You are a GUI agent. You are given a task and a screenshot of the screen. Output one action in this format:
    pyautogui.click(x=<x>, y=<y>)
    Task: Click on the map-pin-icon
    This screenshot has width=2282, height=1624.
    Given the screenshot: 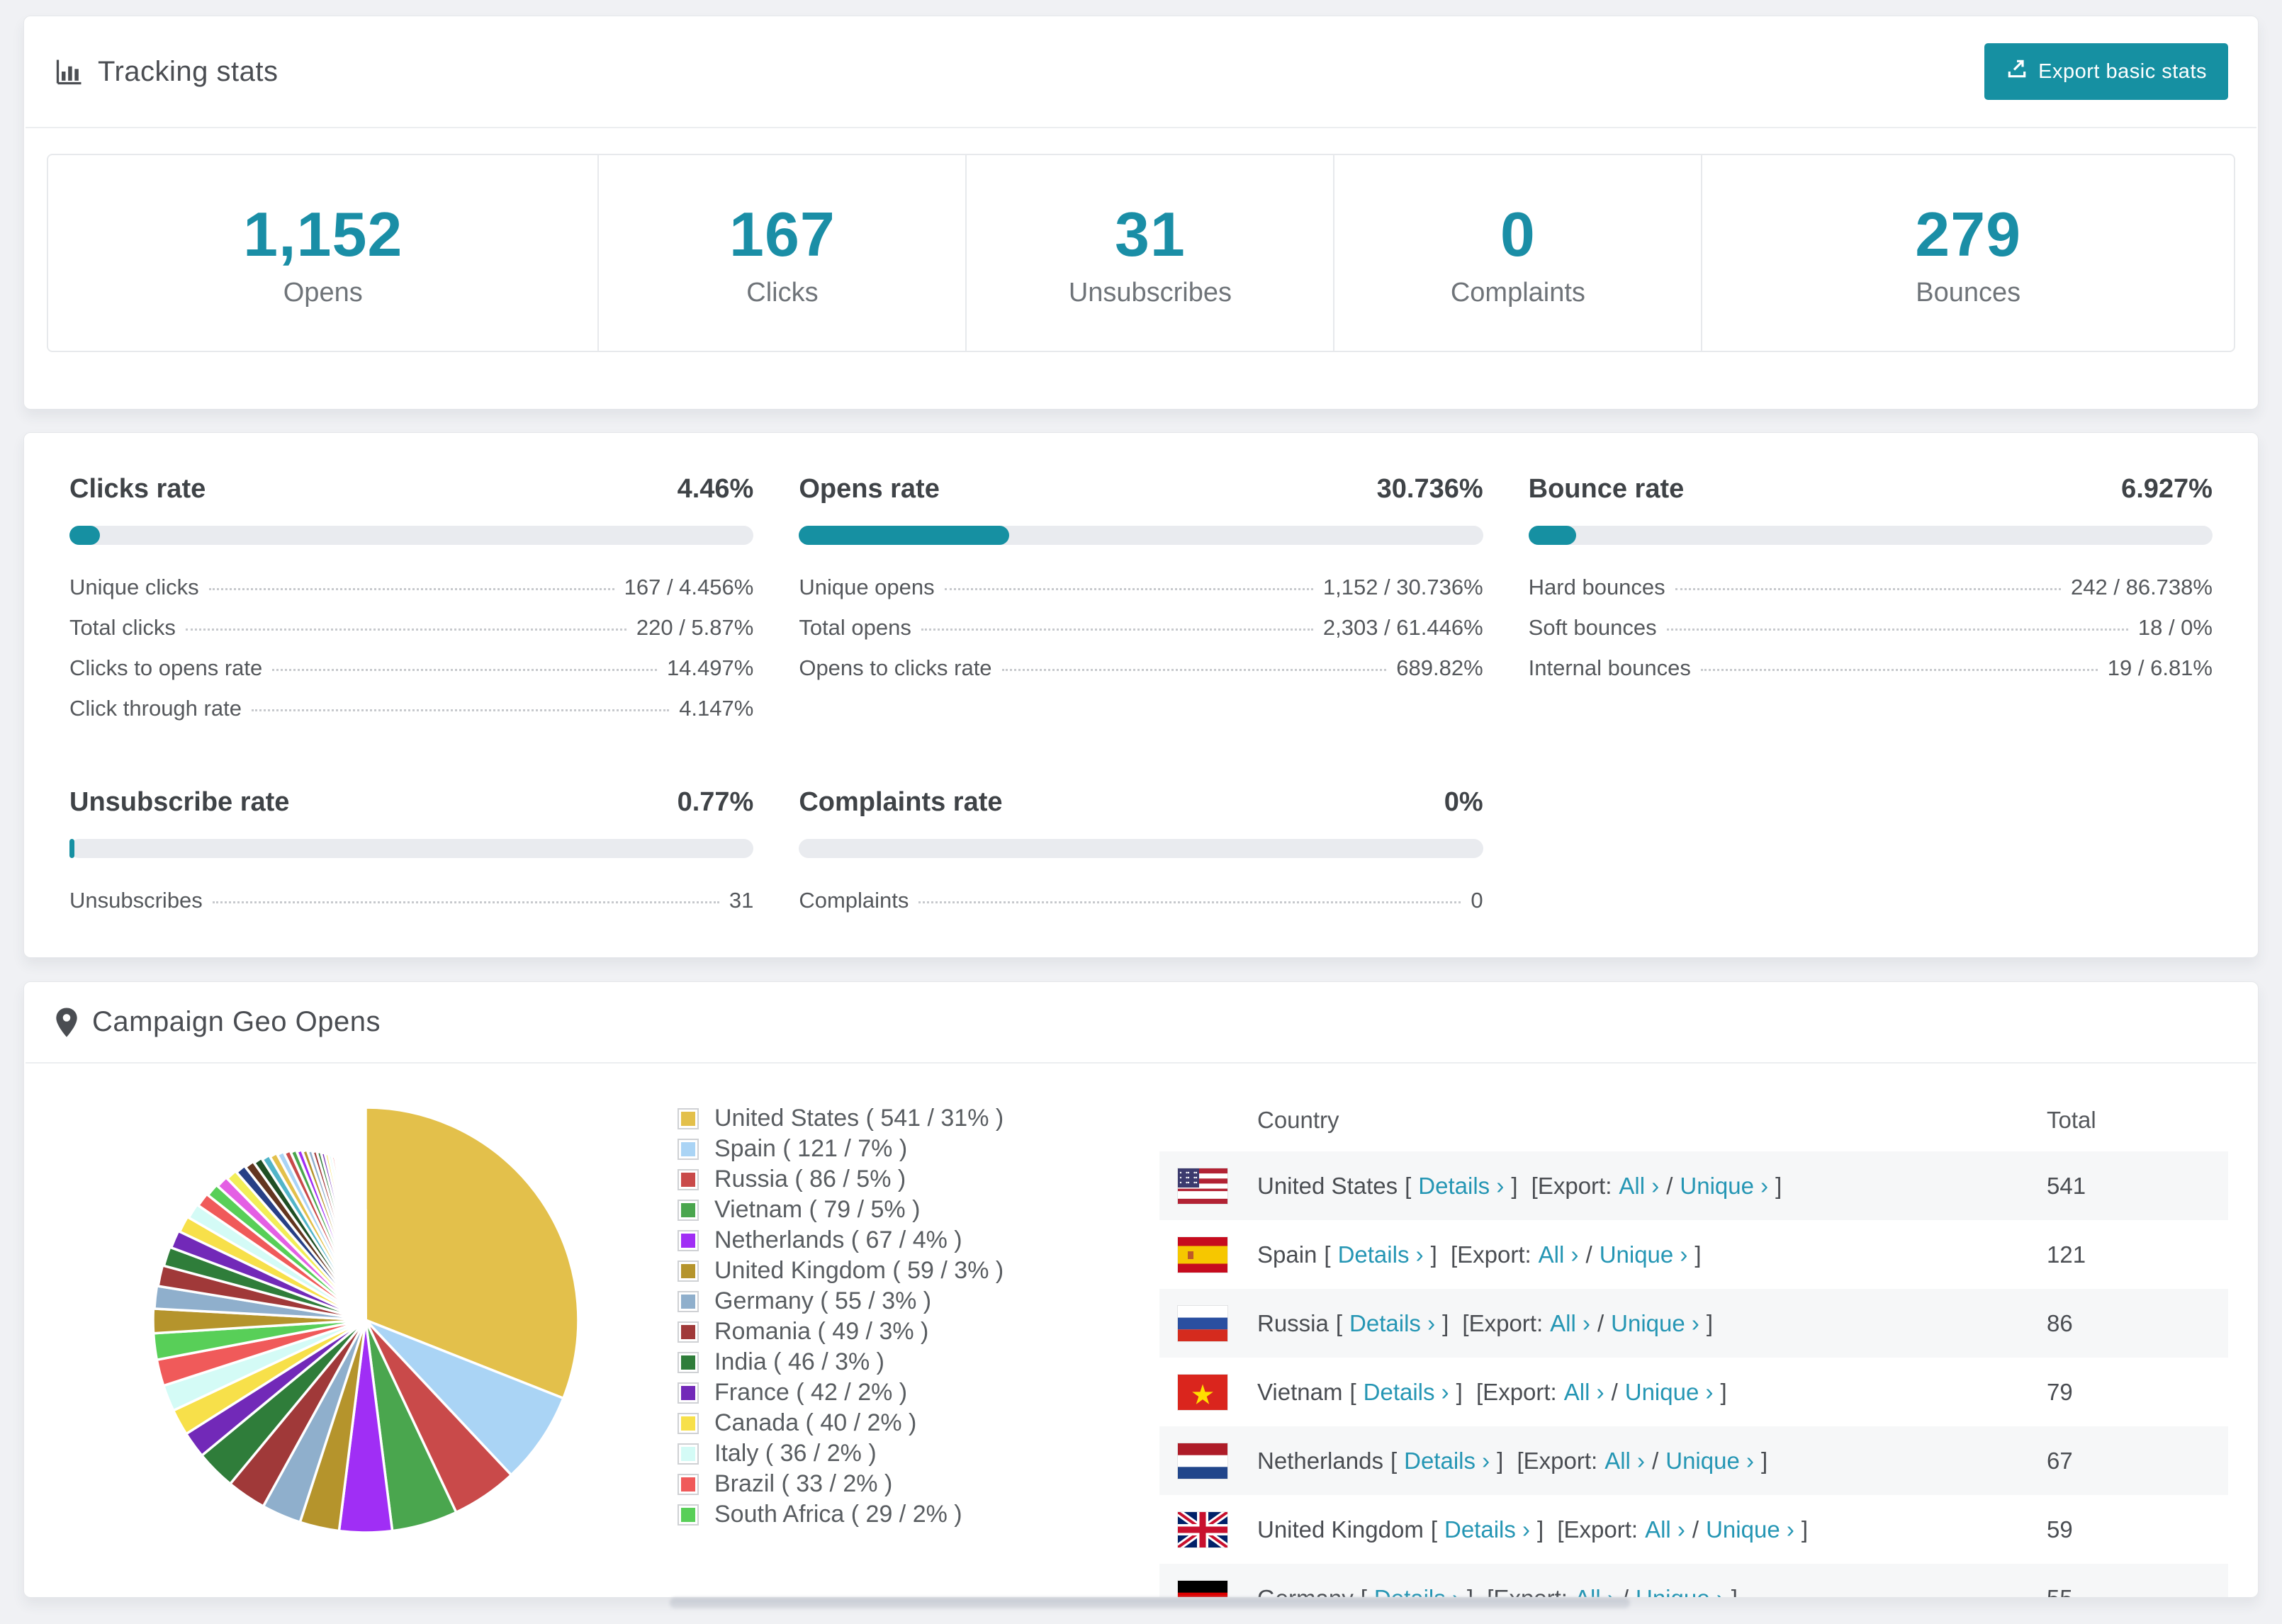 What is the action you would take?
    pyautogui.click(x=66, y=1023)
    